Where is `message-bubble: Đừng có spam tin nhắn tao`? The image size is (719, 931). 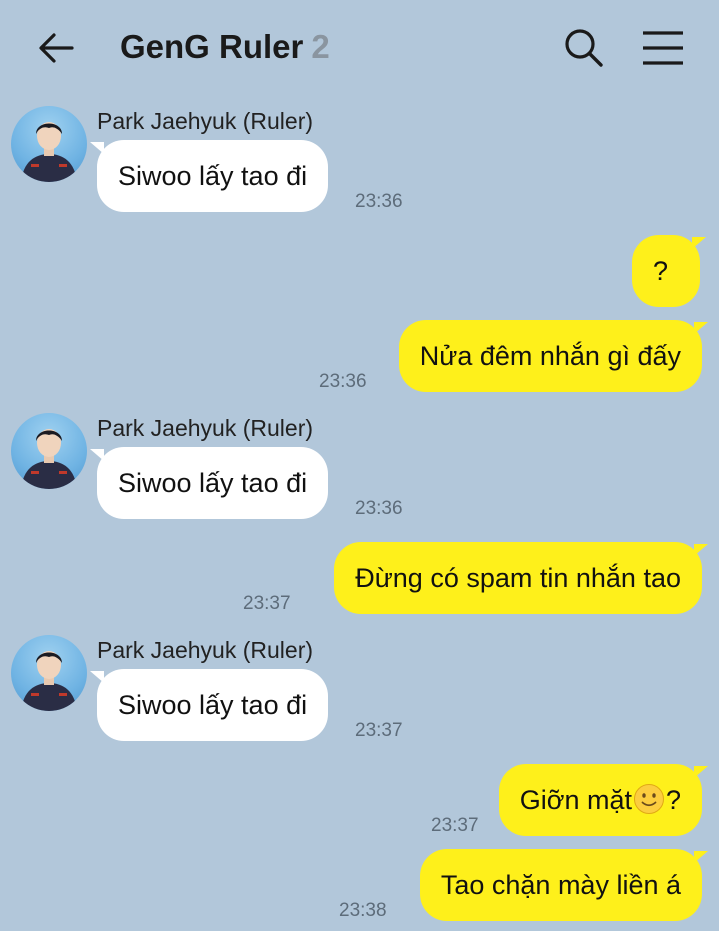
message-bubble: Đừng có spam tin nhắn tao is located at coordinates (521, 578).